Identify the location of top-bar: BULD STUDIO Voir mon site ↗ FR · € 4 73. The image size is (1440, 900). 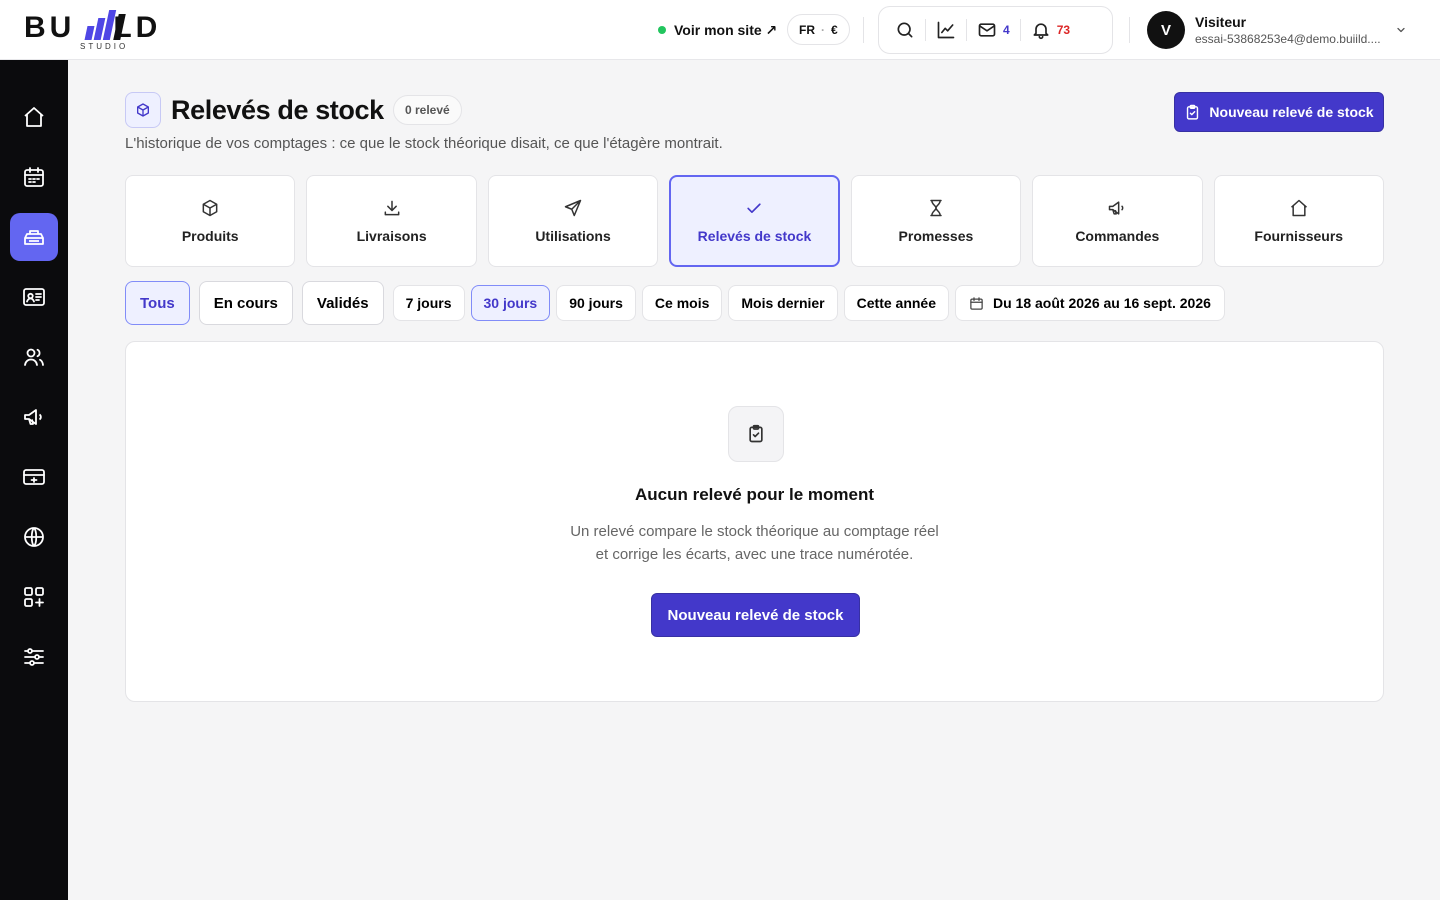
(720, 30).